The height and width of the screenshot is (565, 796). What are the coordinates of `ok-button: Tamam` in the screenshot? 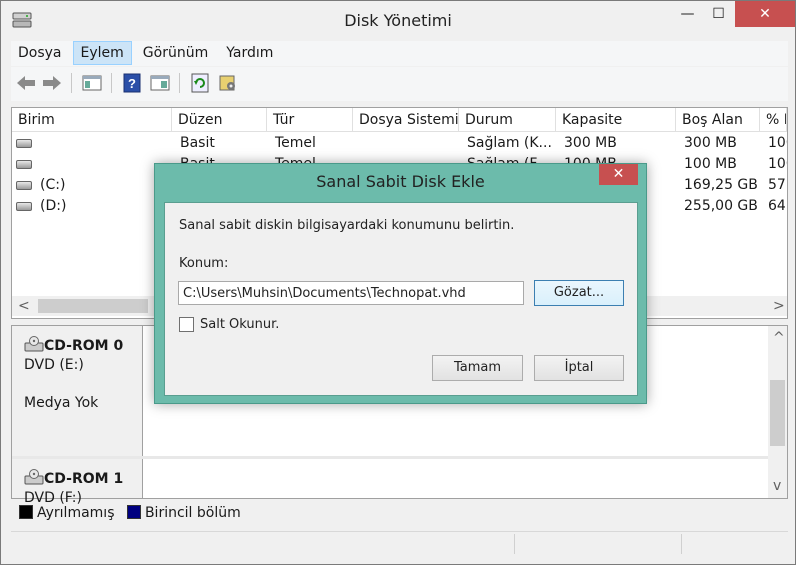 It's located at (477, 368).